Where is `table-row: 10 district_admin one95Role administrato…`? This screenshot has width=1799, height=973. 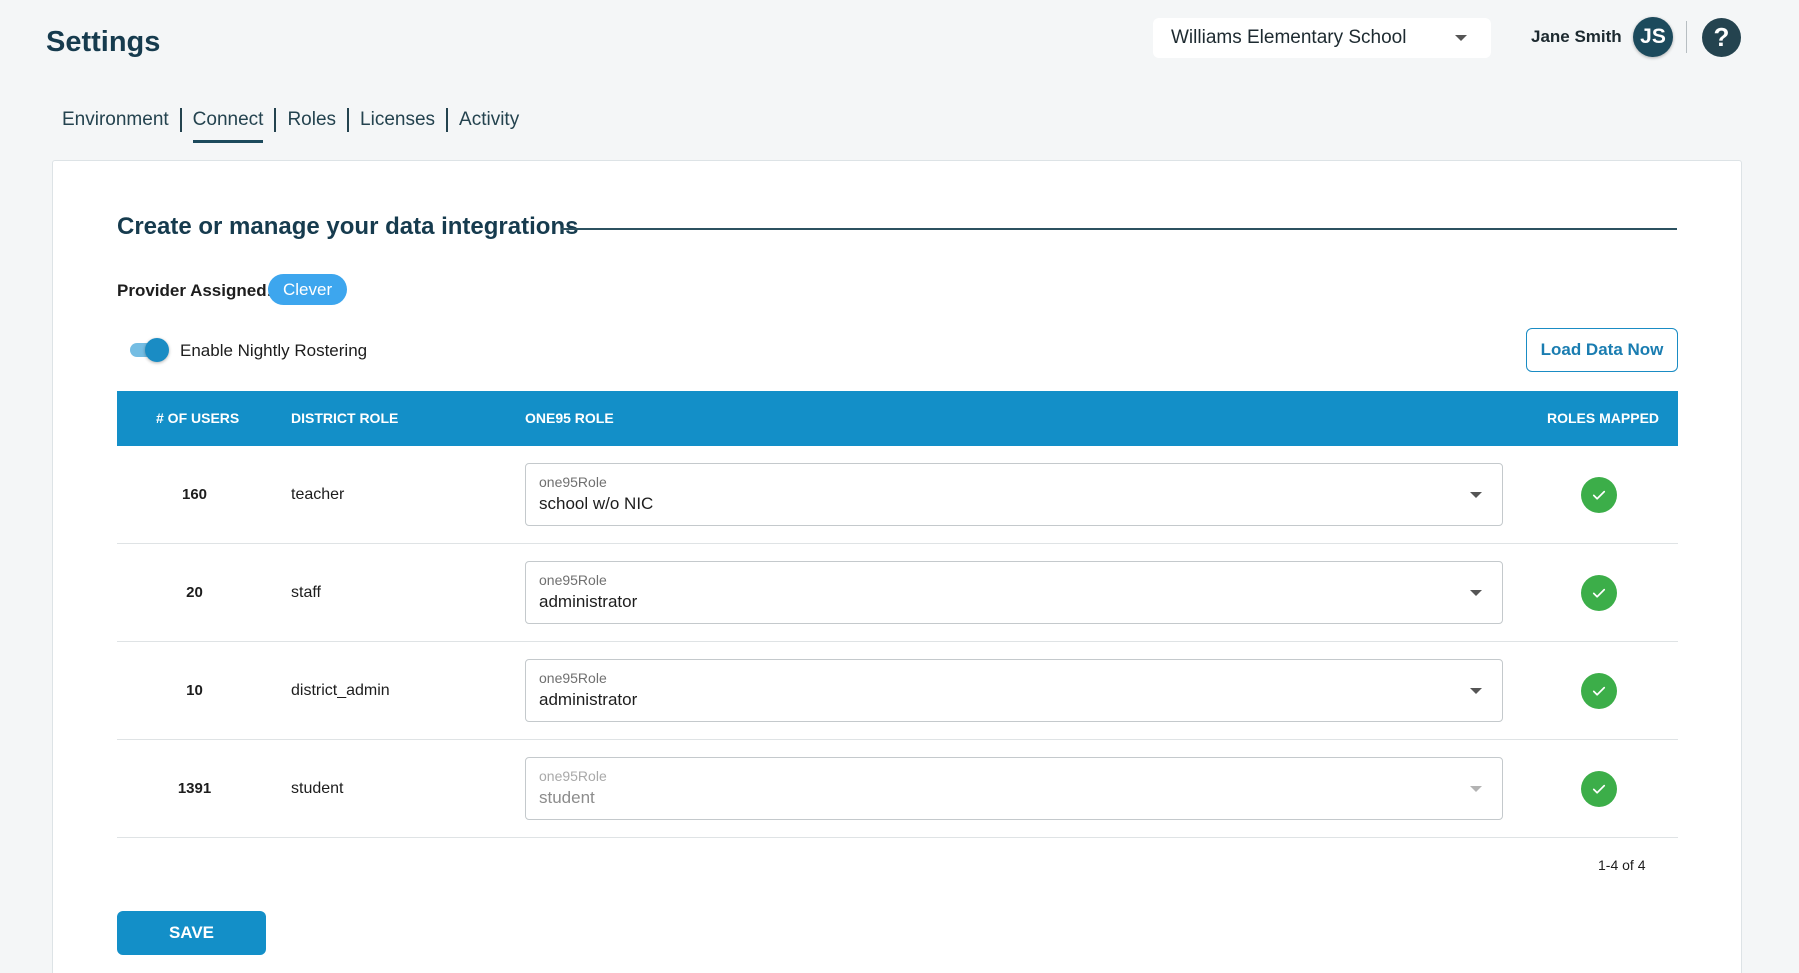
table-row: 10 district_admin one95Role administrato… is located at coordinates (897, 691).